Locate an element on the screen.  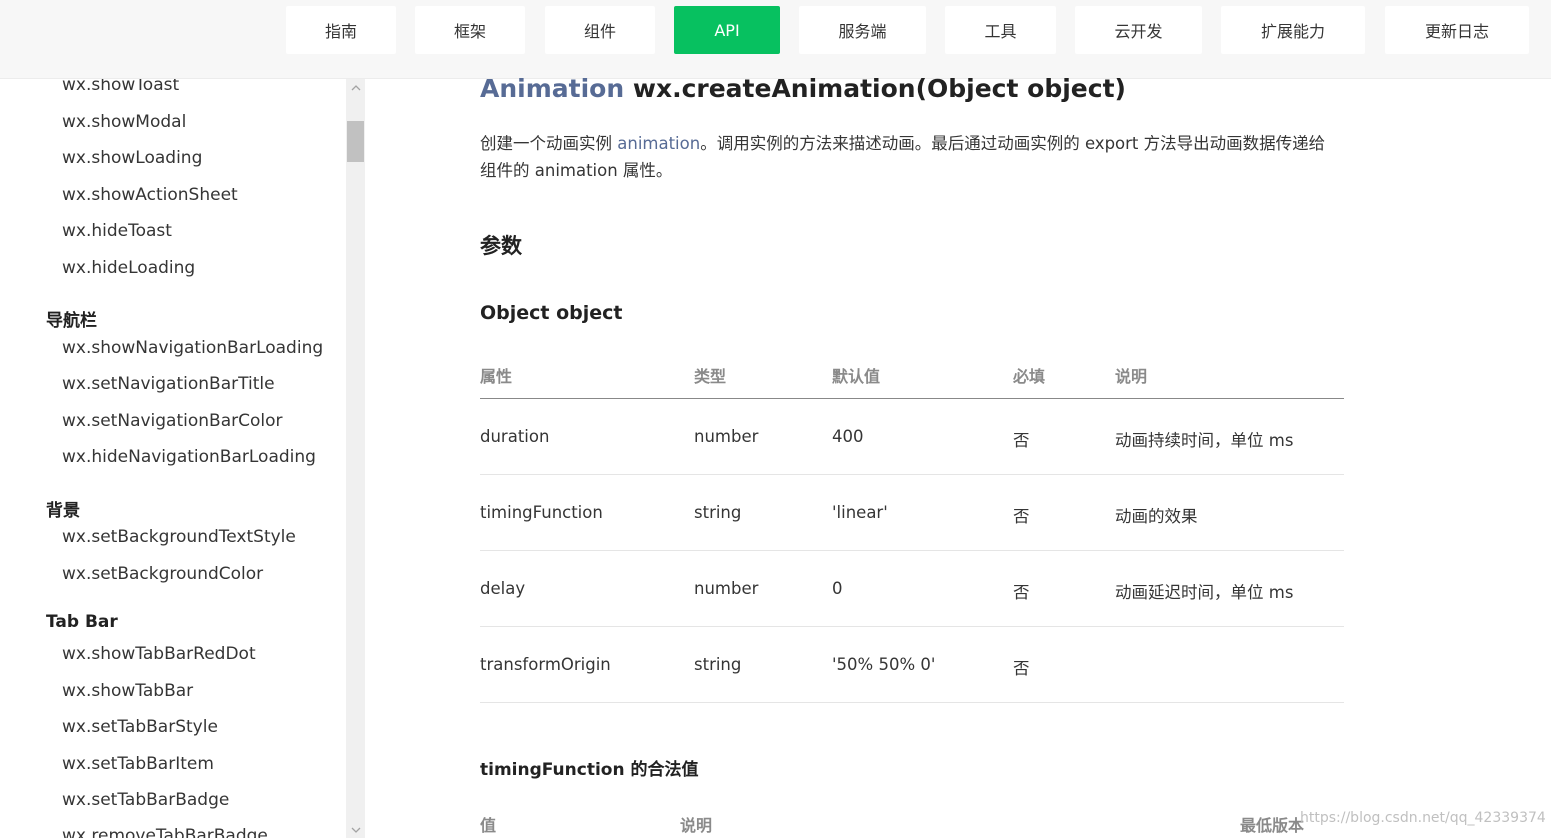
tab-api: API is located at coordinates (727, 30).